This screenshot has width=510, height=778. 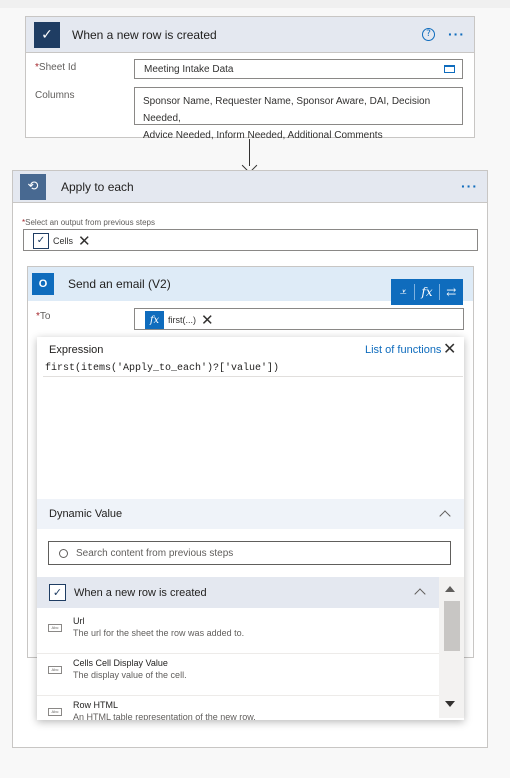 I want to click on expression-toolbar-icon: fx, so click(x=426, y=292).